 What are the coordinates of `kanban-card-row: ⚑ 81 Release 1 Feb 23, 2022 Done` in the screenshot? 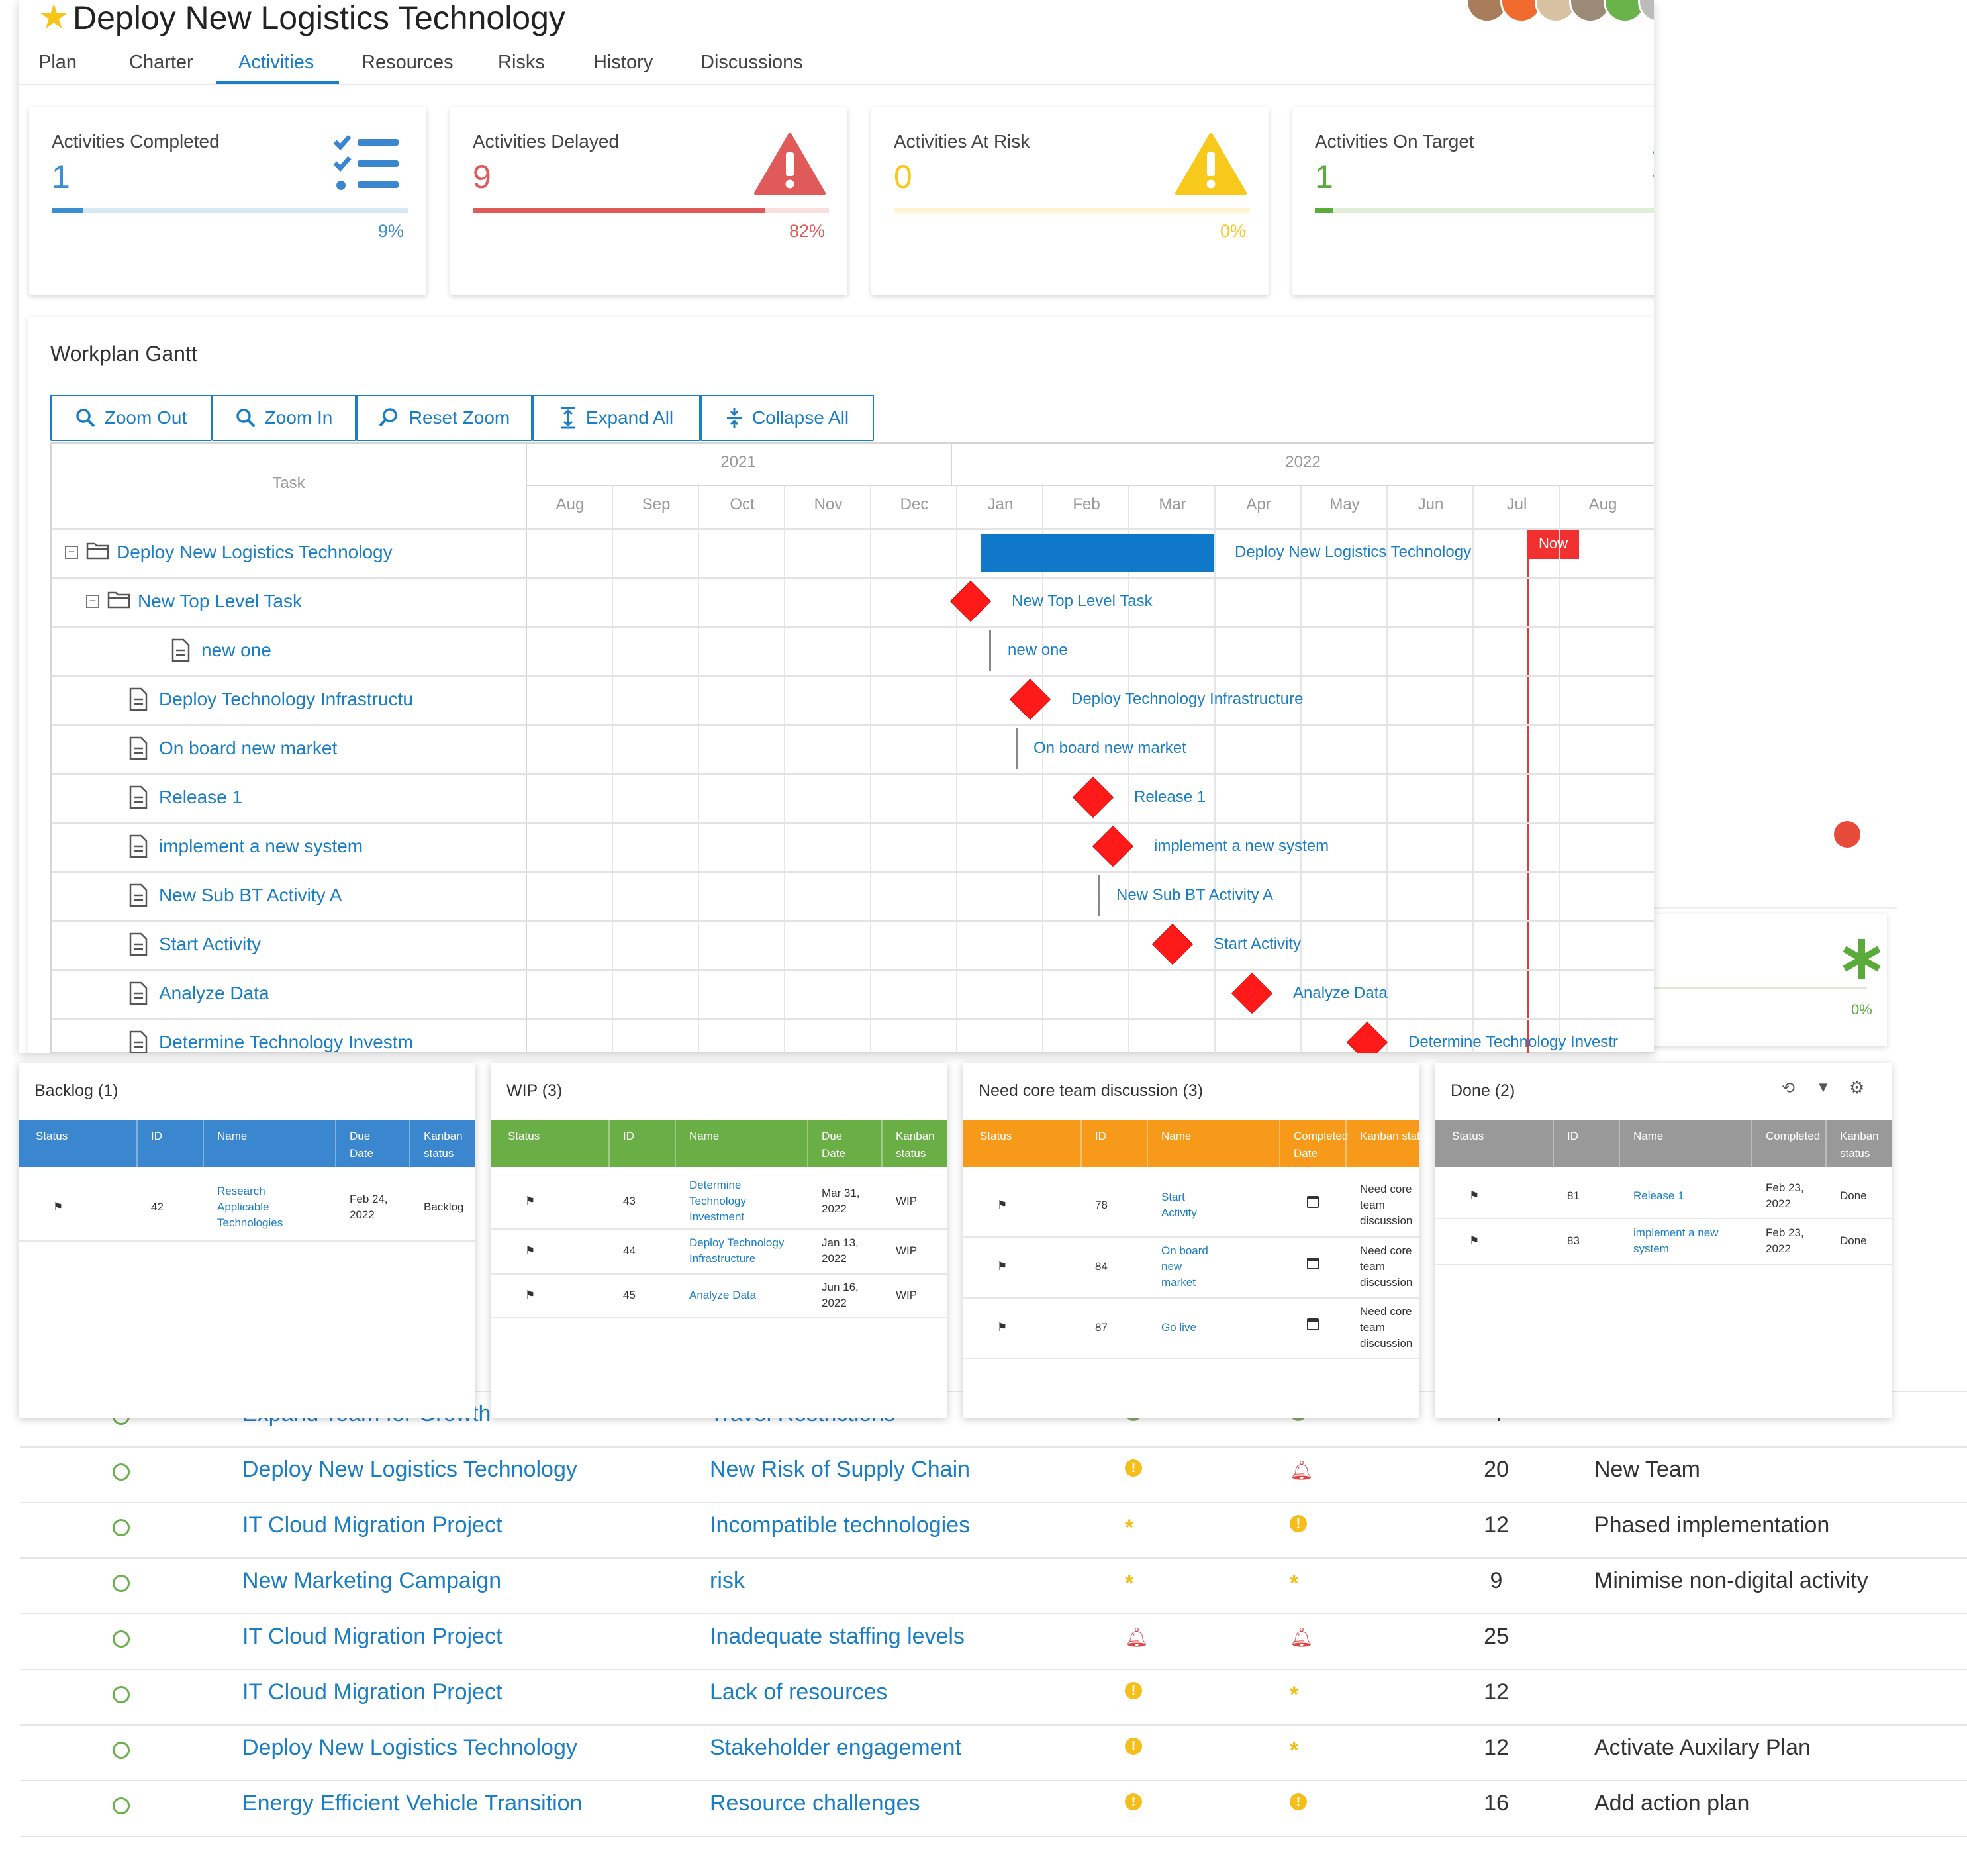 It's located at (1663, 1196).